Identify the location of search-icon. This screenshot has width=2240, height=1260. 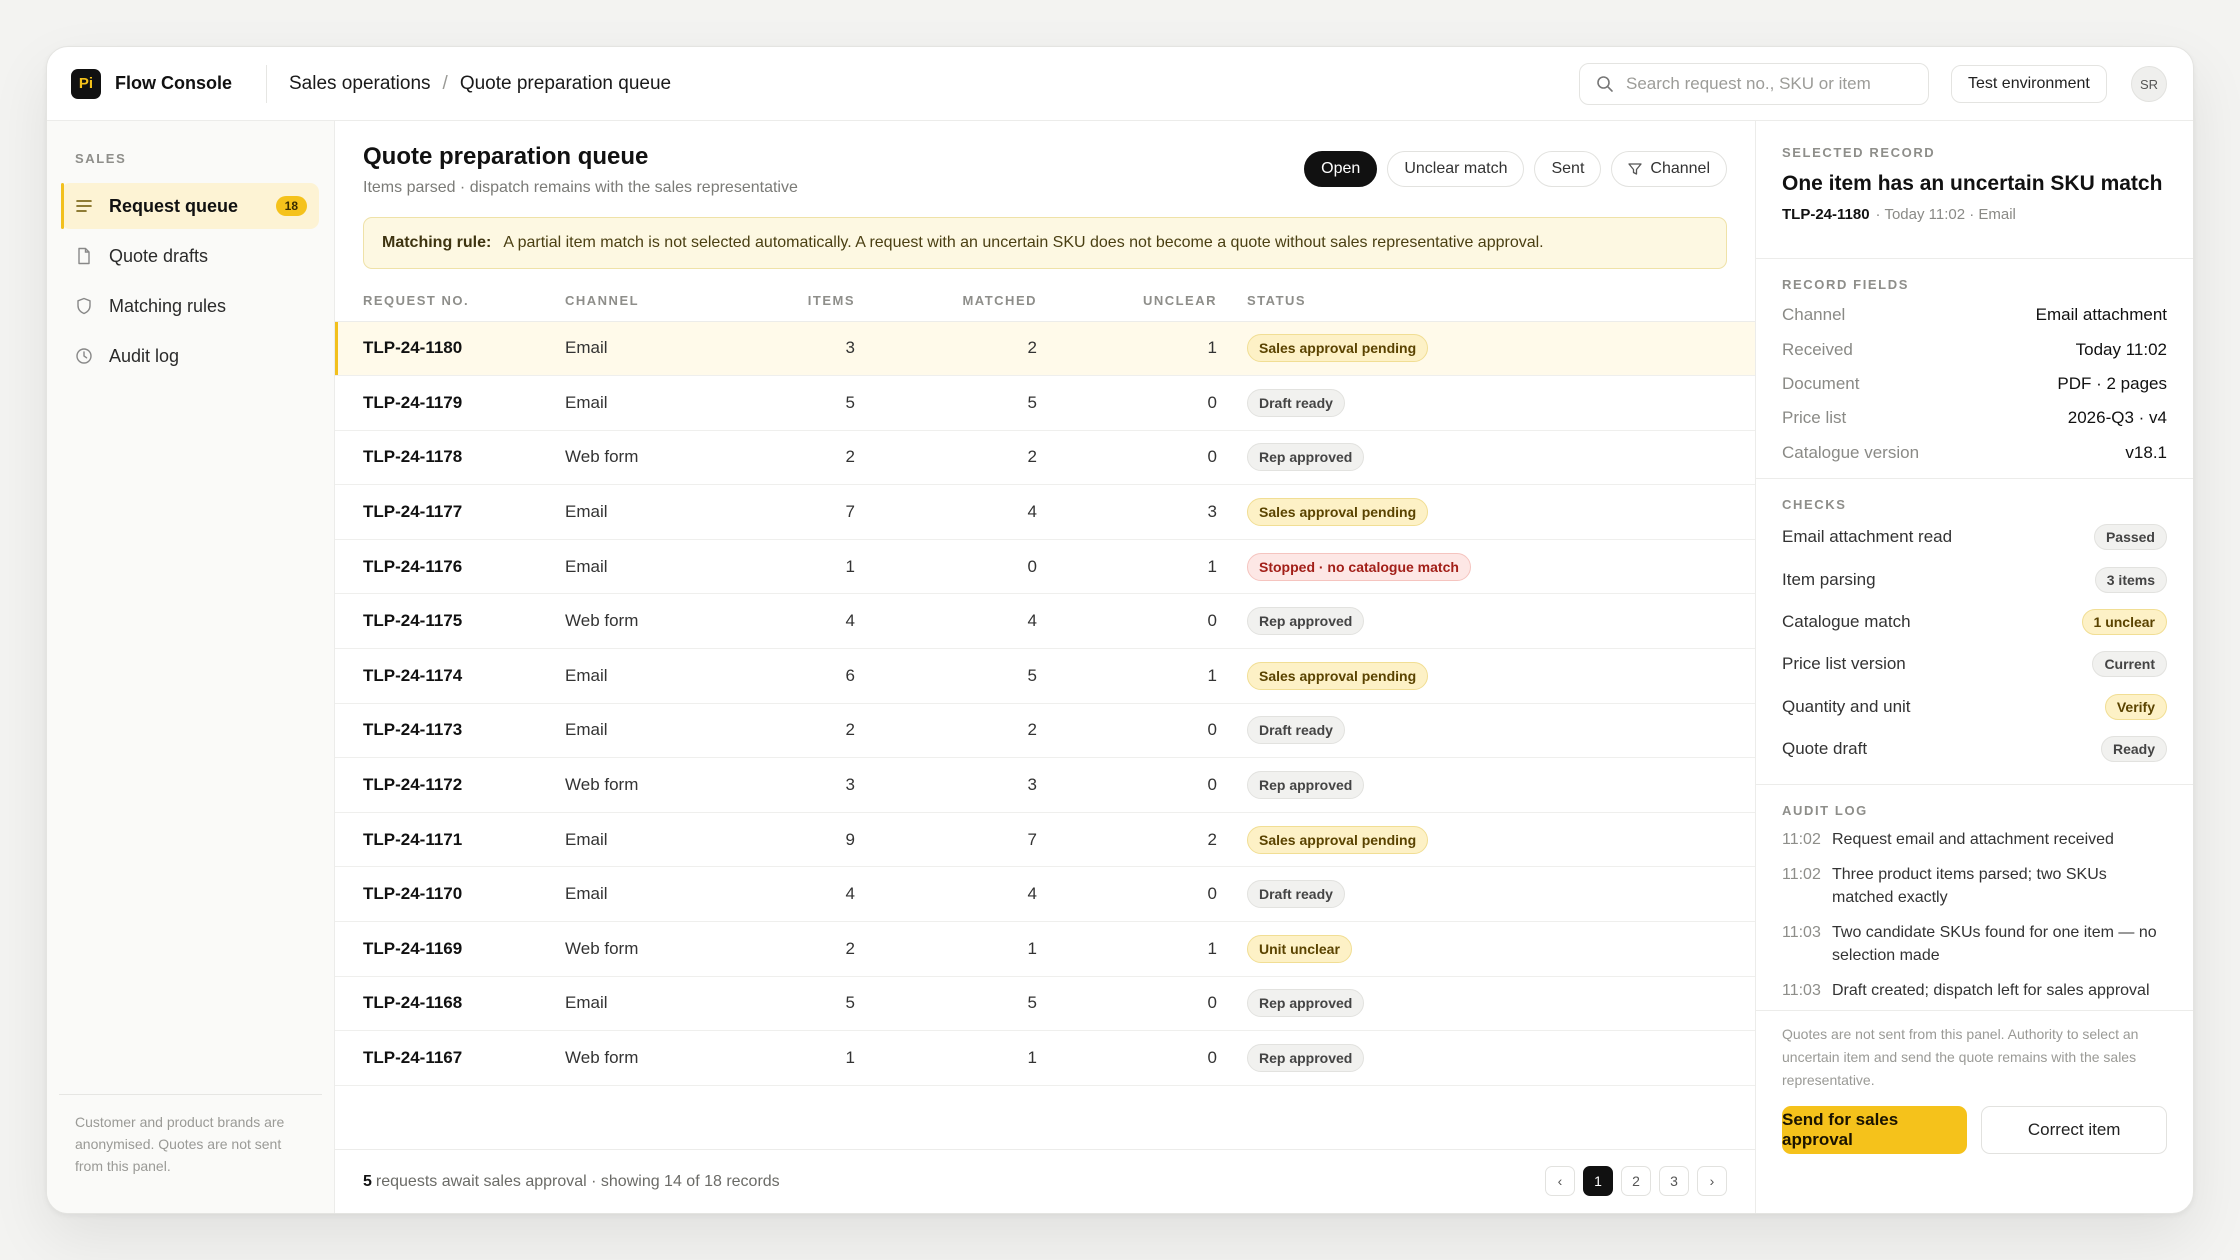
(1605, 84).